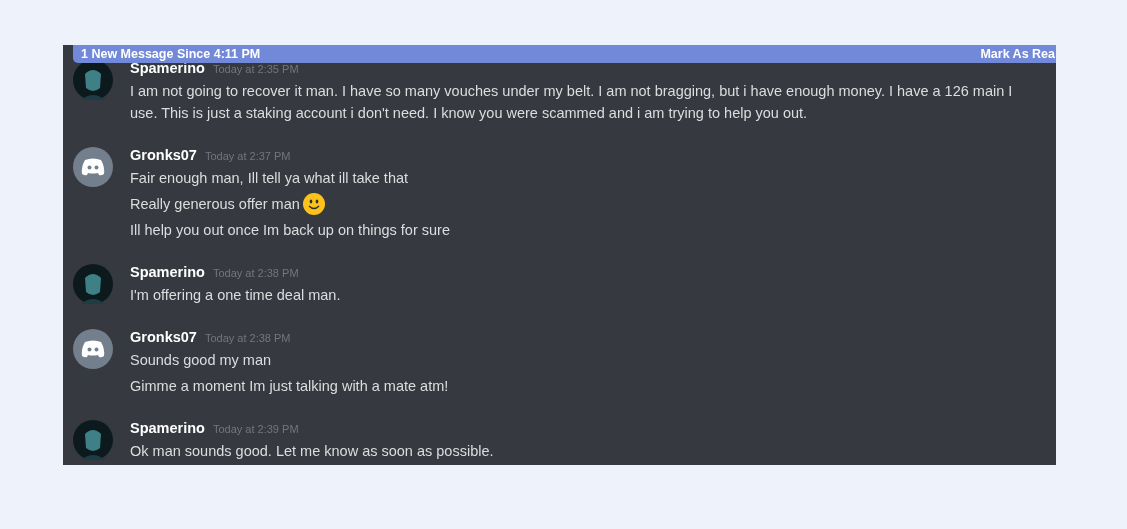  What do you see at coordinates (572, 102) in the screenshot?
I see `message-text: I am not going to recover it man. I have so many vouches under my belt. I am not bragging, but i have enough money. I have a 126 main I use. This is just a staking account i don't need. I know you were scammed and i am trying to help you out.` at bounding box center [572, 102].